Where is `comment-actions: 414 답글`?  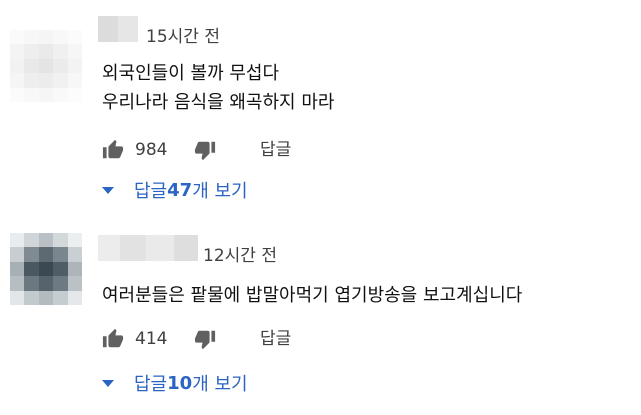
comment-actions: 414 답글 is located at coordinates (252, 340).